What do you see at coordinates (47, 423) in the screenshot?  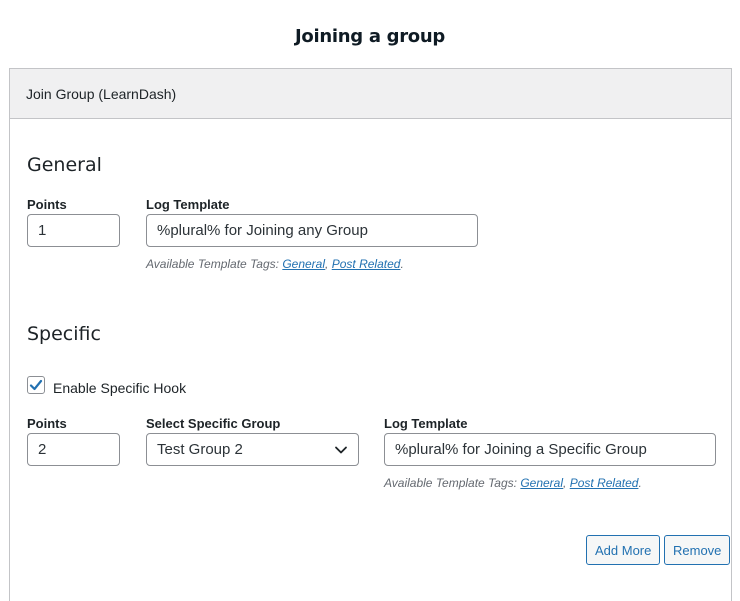 I see `specific-points-label: Points` at bounding box center [47, 423].